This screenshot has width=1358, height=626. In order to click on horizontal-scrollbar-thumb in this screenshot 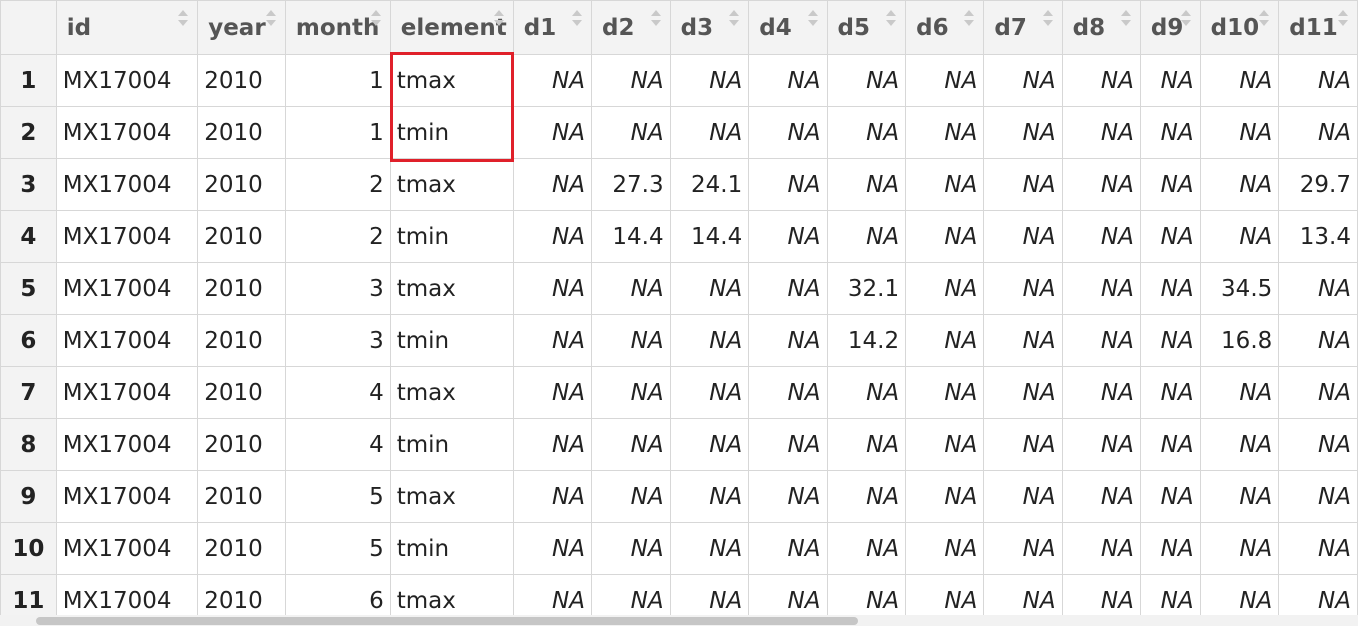, I will do `click(447, 621)`.